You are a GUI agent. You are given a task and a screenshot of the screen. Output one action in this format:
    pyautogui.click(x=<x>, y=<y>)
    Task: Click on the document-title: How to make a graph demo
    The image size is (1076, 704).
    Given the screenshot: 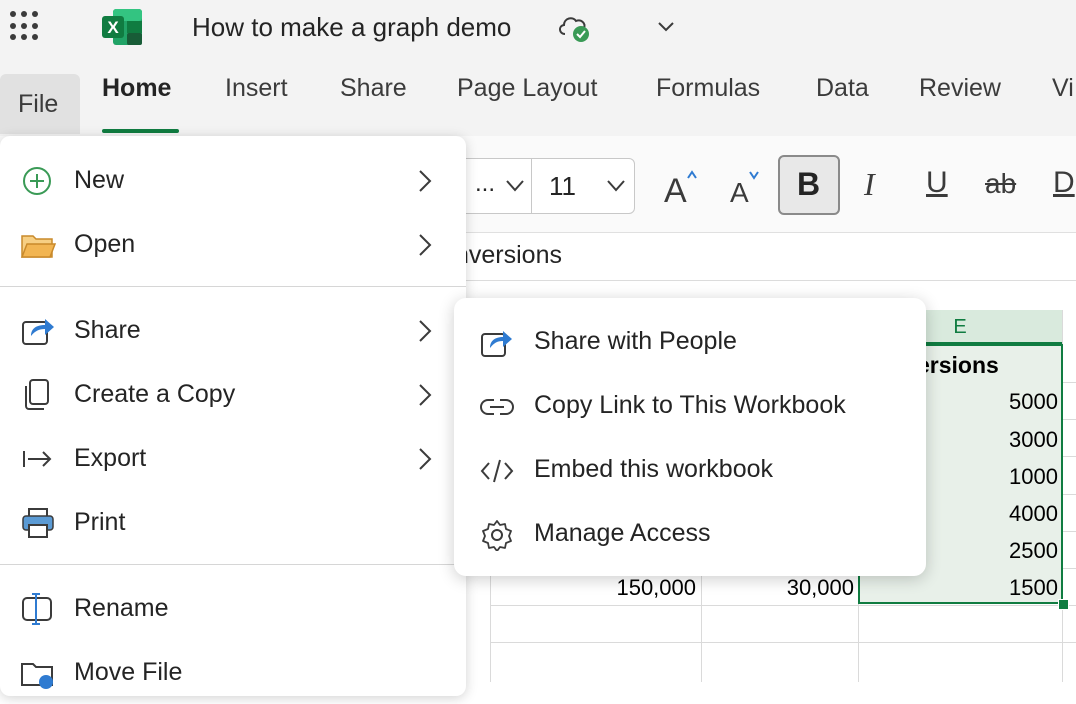 What is the action you would take?
    pyautogui.click(x=351, y=27)
    